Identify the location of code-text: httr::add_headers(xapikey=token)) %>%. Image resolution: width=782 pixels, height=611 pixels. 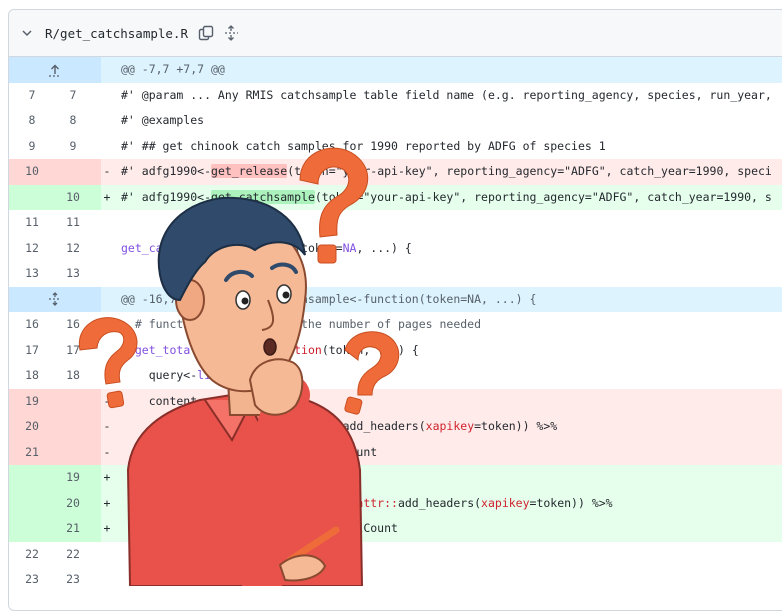
(339, 427).